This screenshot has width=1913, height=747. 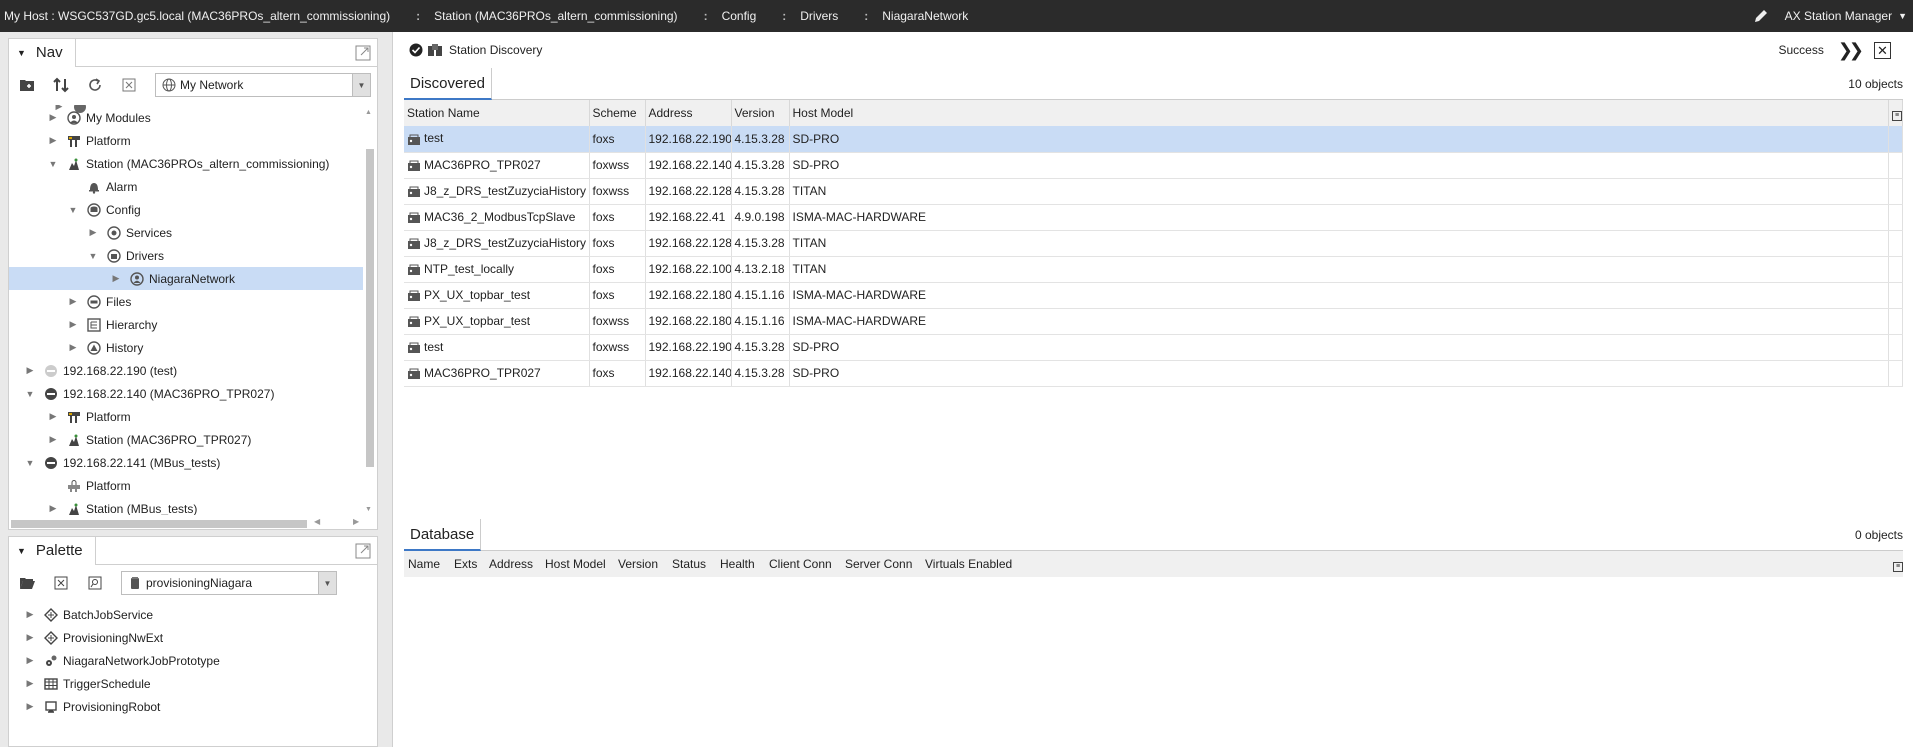 I want to click on column-header: Exts, so click(x=467, y=564).